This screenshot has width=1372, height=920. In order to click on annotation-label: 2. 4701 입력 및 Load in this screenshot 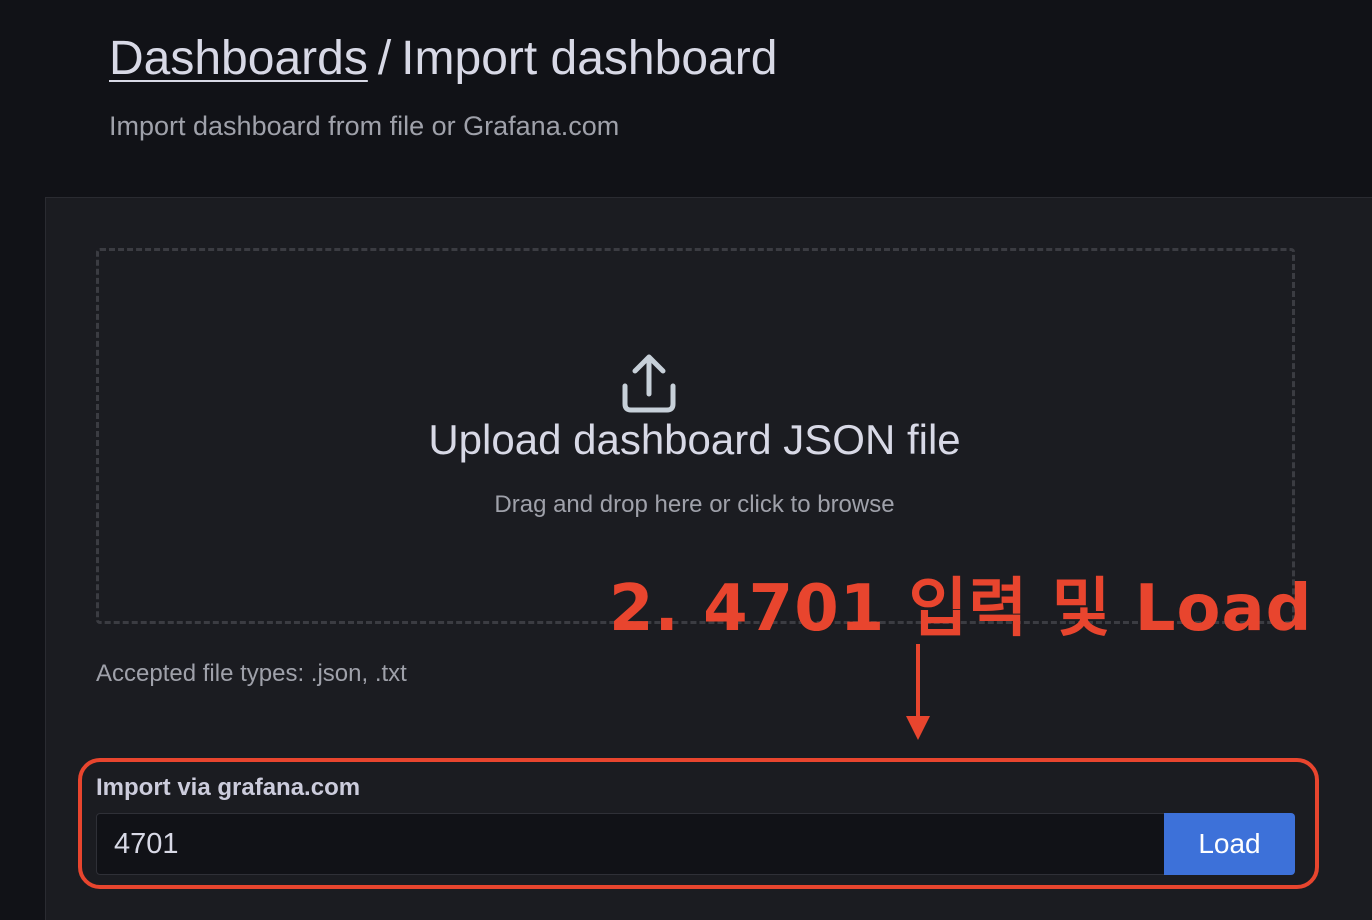, I will do `click(961, 609)`.